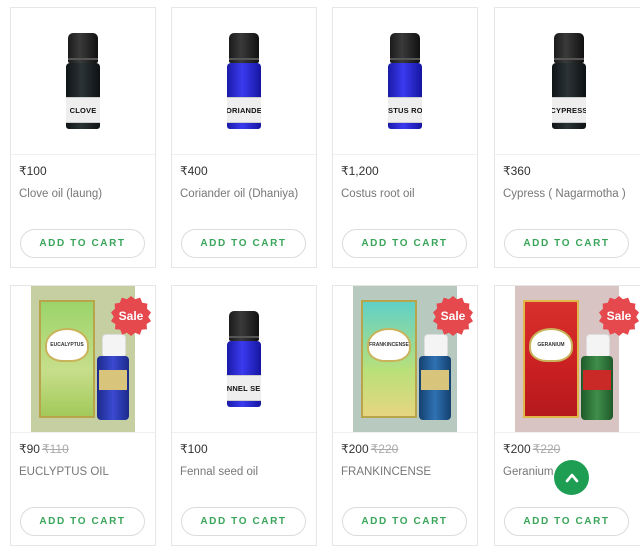  I want to click on scroll-to-top-button, so click(571, 477).